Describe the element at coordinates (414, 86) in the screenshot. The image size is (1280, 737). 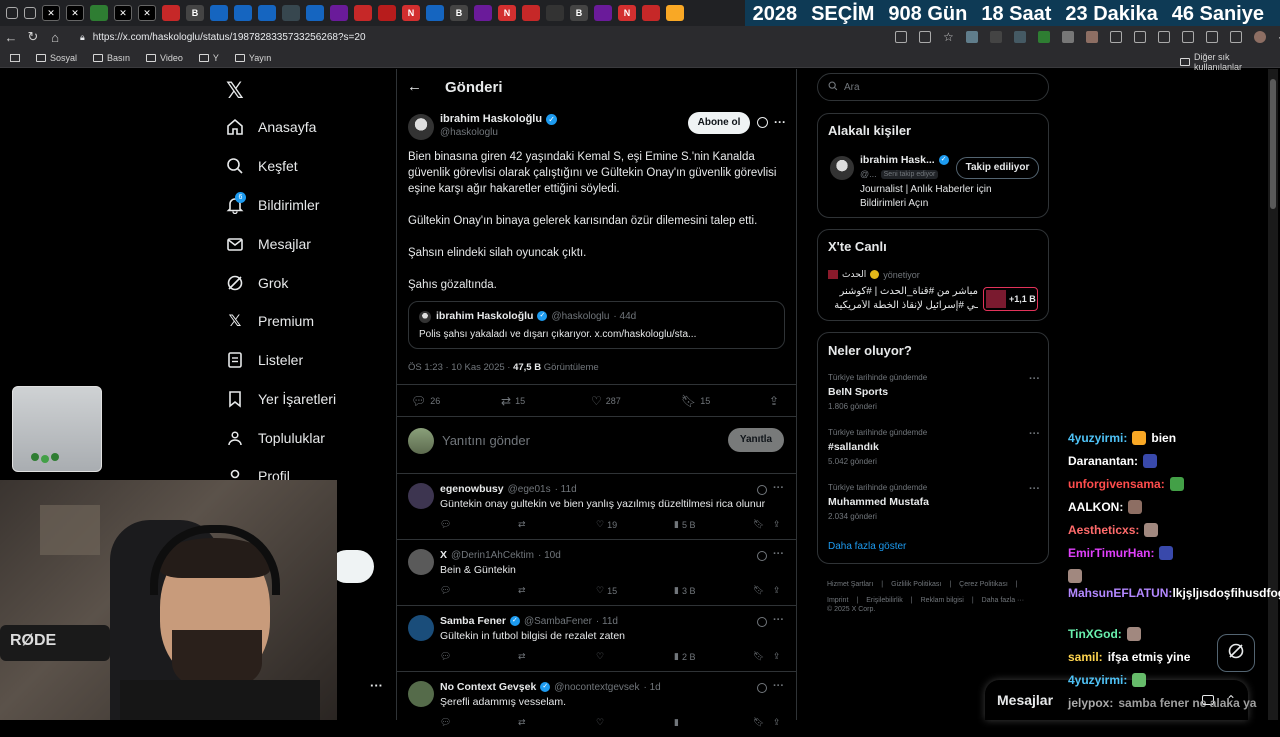
I see `back-arrow-icon: ←` at that location.